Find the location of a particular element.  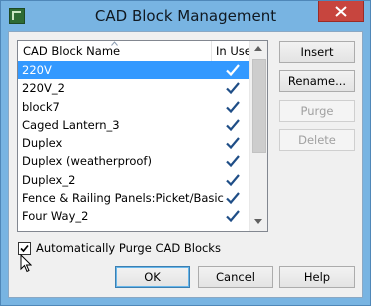

block-name: block7 is located at coordinates (41, 106).